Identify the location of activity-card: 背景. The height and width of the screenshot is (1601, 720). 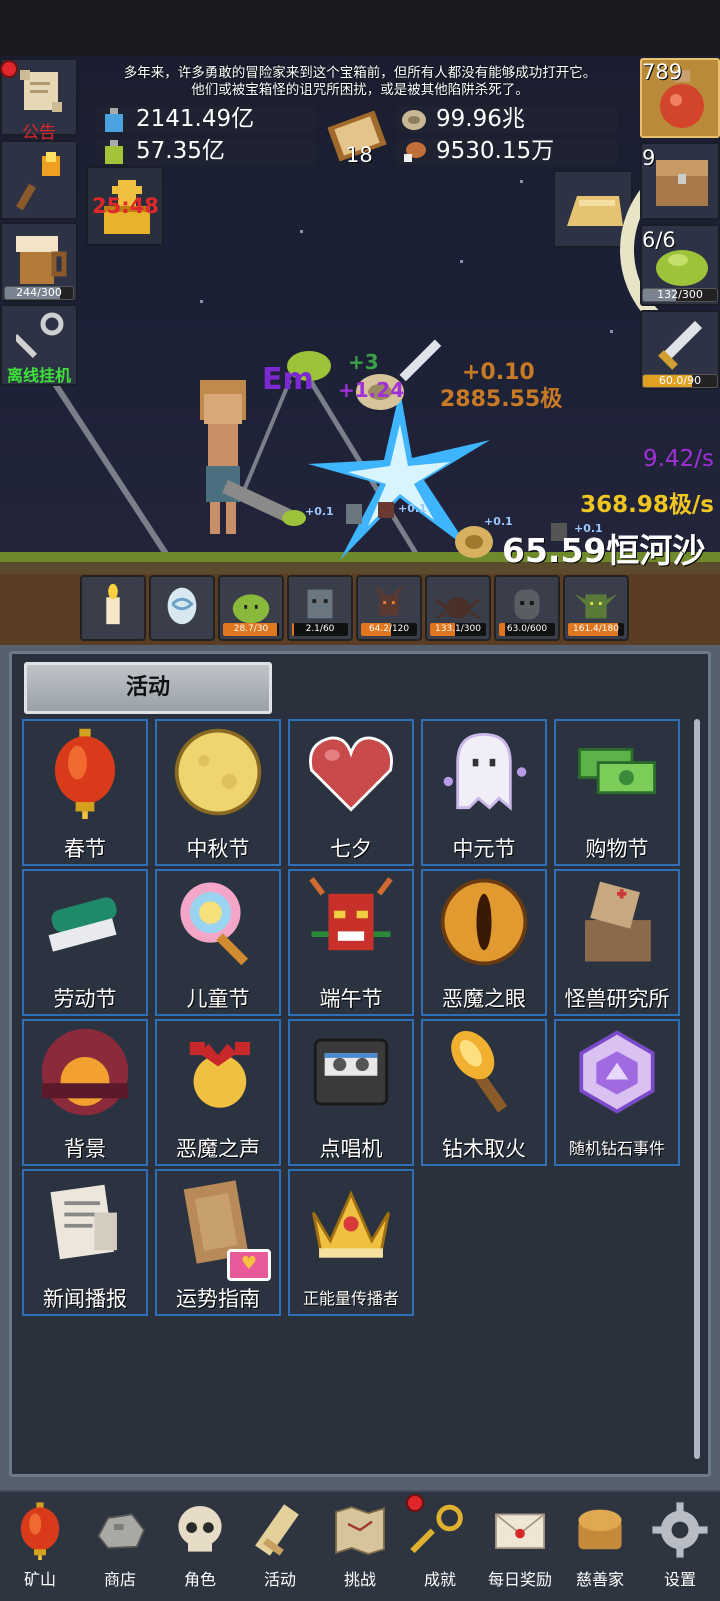
(85, 1092).